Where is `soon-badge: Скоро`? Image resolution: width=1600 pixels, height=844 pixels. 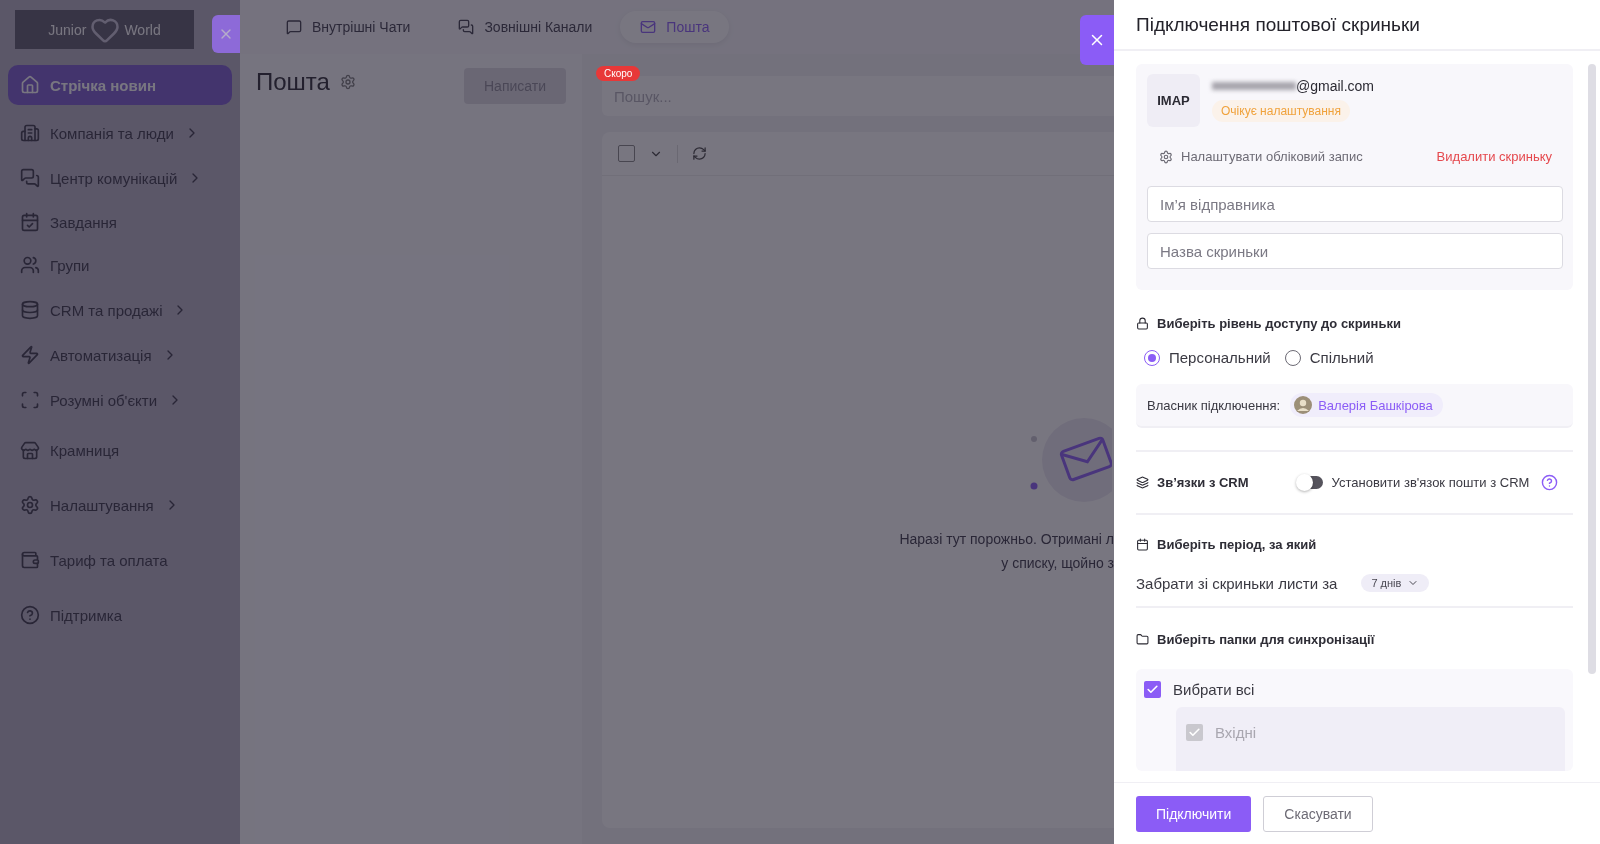
soon-badge: Скоро is located at coordinates (618, 73).